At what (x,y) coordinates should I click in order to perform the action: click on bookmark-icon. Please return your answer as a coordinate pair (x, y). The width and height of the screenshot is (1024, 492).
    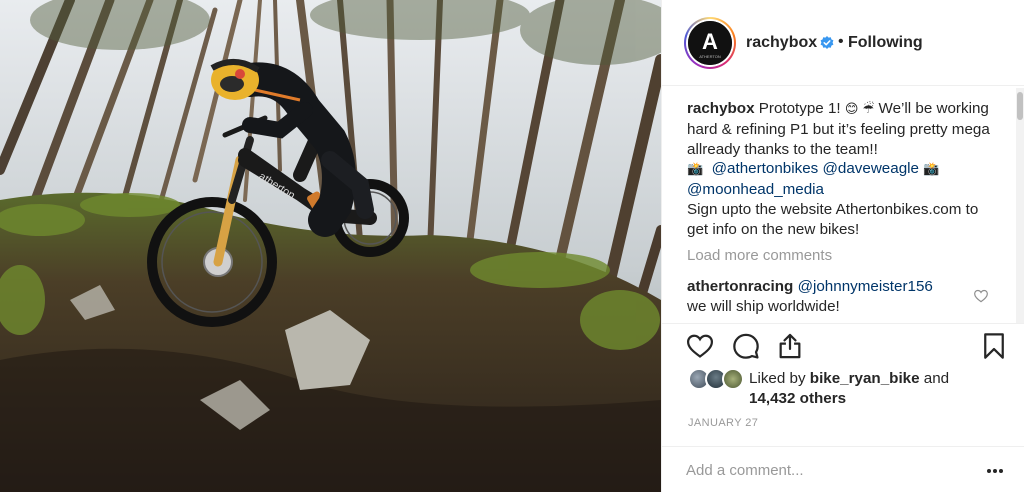
    Looking at the image, I should click on (994, 346).